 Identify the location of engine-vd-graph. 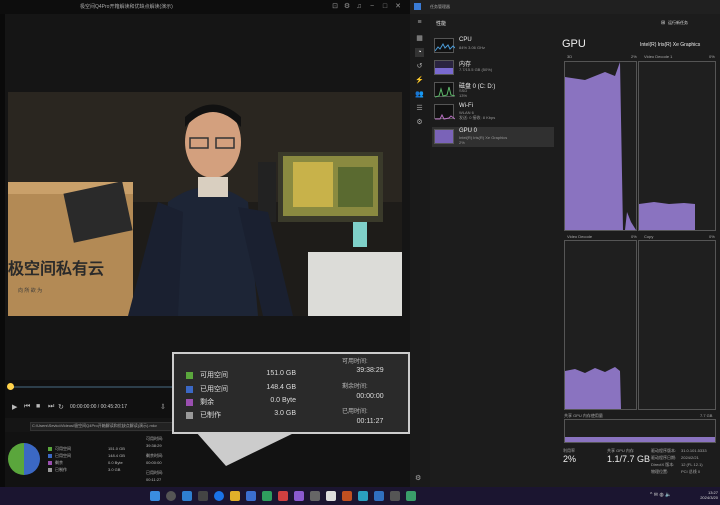
(600, 325).